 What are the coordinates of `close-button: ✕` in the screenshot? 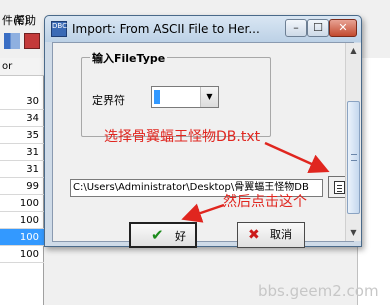 It's located at (343, 28).